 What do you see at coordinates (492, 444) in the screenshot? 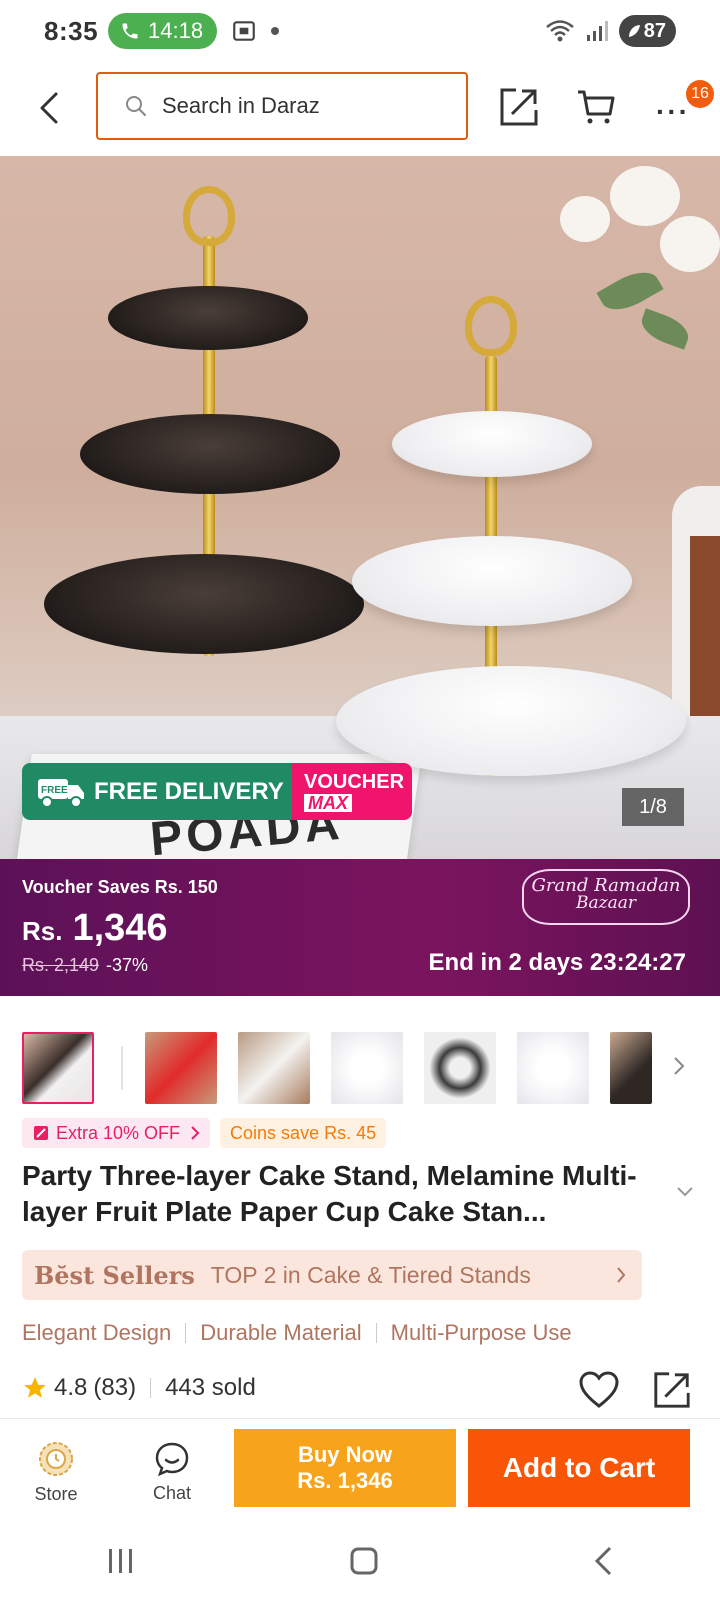
I see `white-stand-top-tier` at bounding box center [492, 444].